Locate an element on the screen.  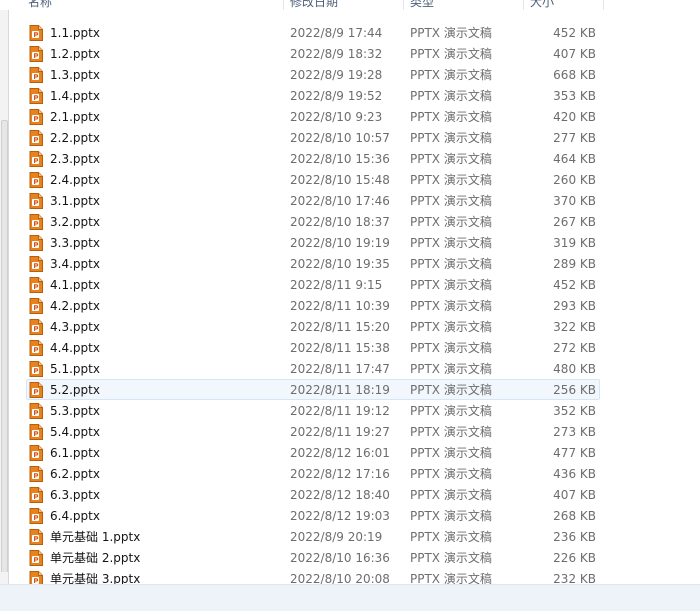
file-row: 1.3.pptx 2022/8/9 19:28 PPTX 演示文稿 668 KB is located at coordinates (313, 74).